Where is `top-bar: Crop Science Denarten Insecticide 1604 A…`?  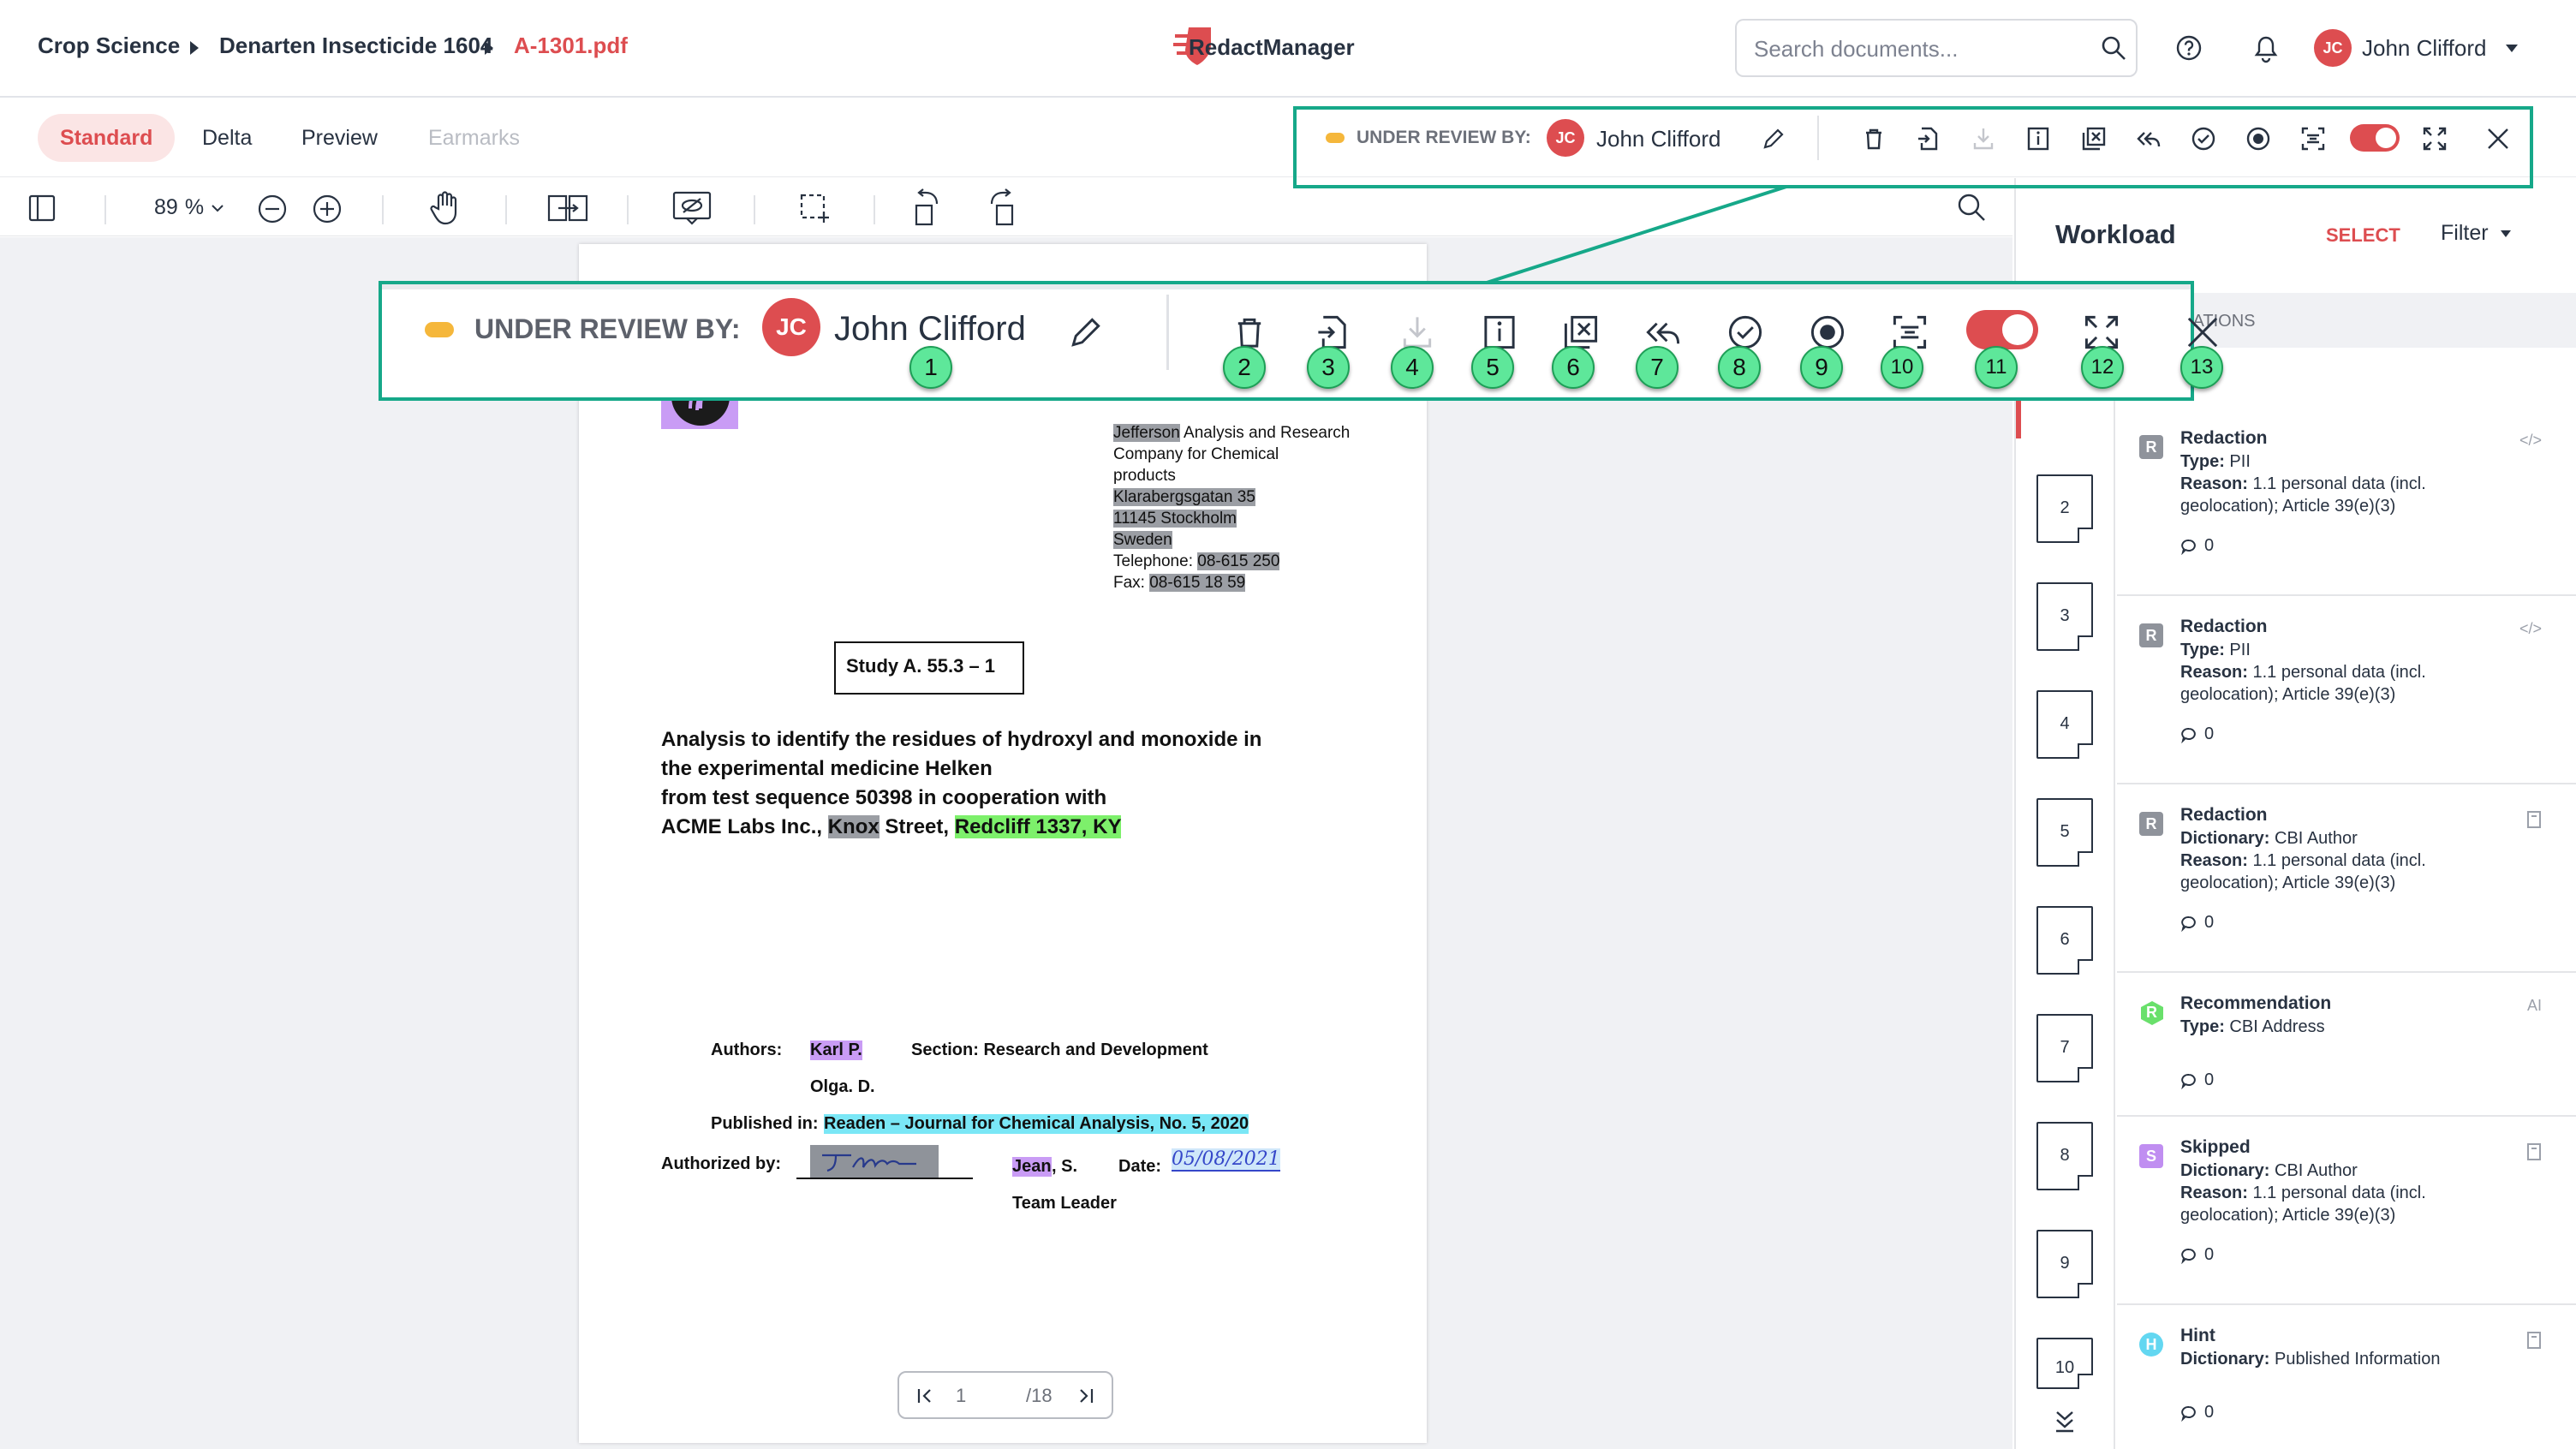 top-bar: Crop Science Denarten Insecticide 1604 A… is located at coordinates (1288, 49).